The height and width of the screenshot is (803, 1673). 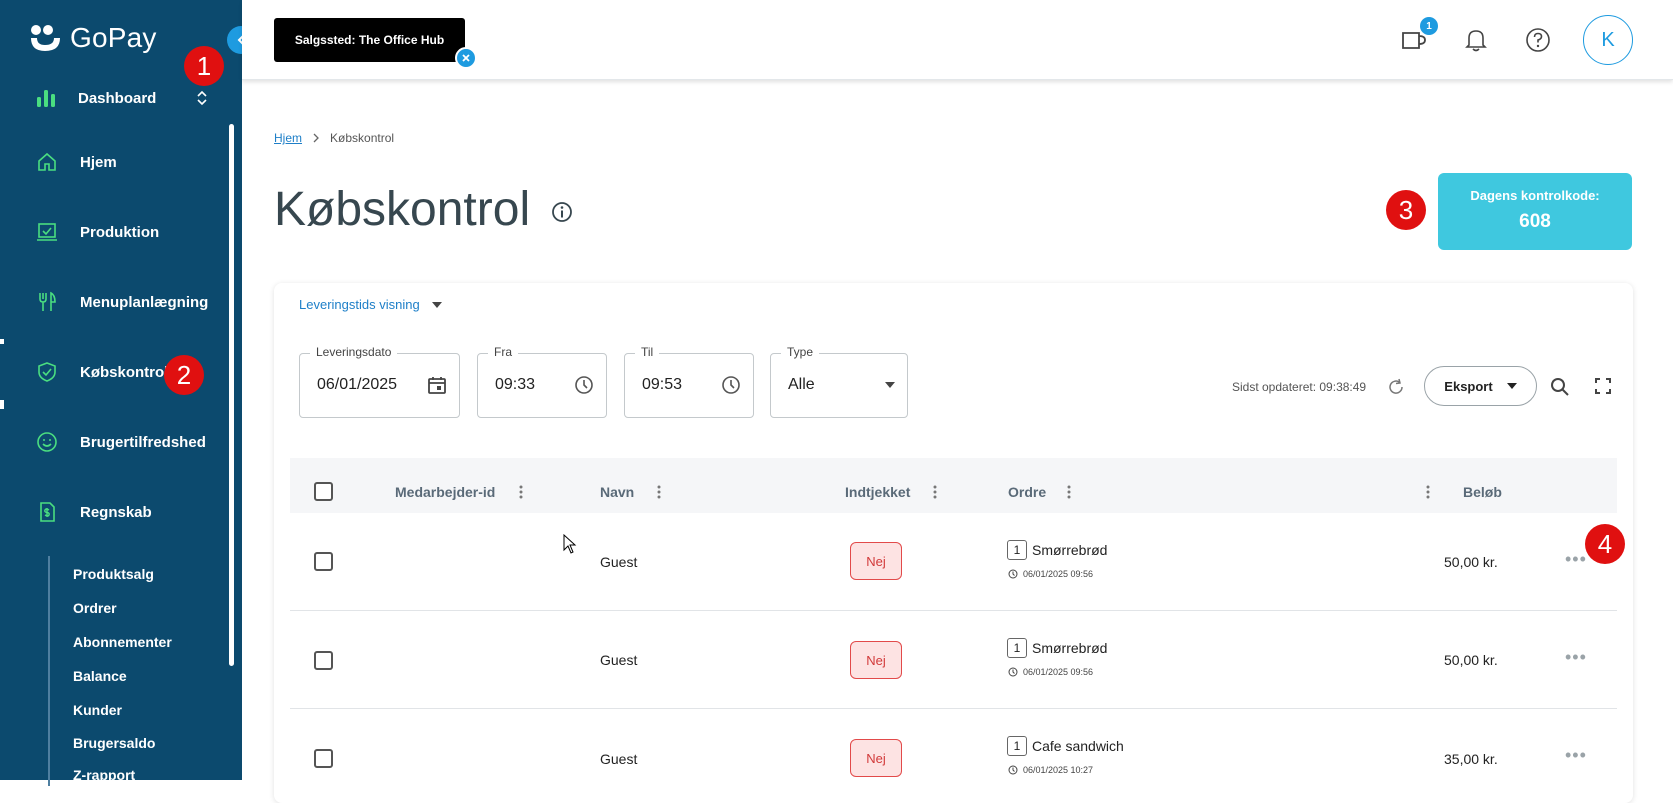 I want to click on page-info-button, so click(x=562, y=214).